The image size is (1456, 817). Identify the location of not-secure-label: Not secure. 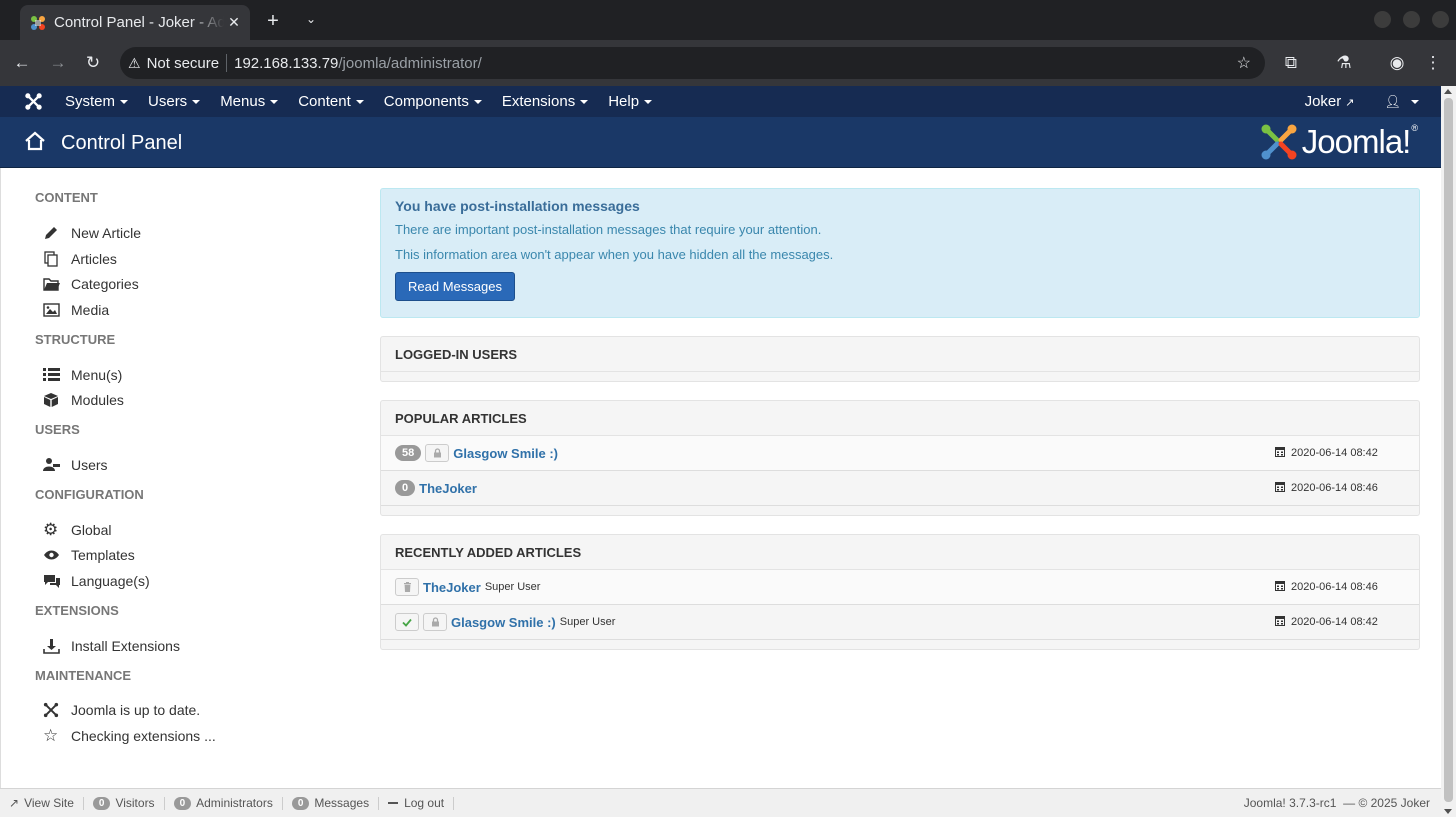
(183, 63).